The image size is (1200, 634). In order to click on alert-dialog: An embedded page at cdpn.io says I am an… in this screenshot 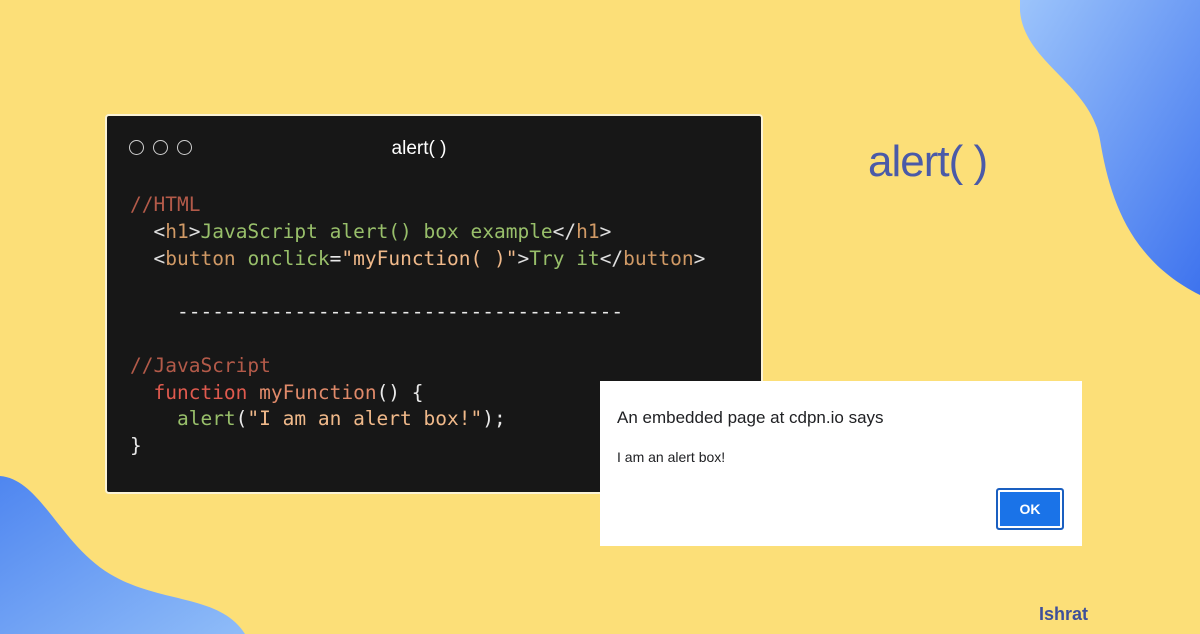, I will do `click(841, 463)`.